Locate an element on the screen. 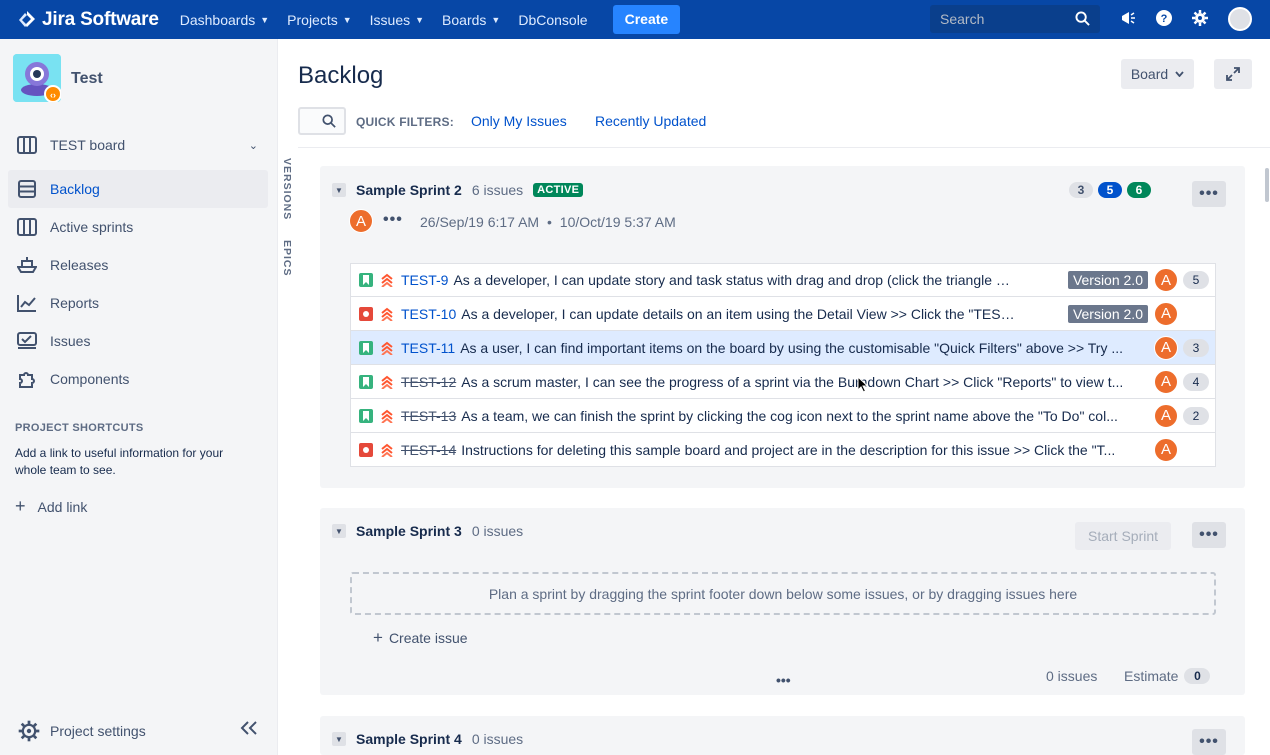  issue-key: TEST-12 is located at coordinates (428, 382).